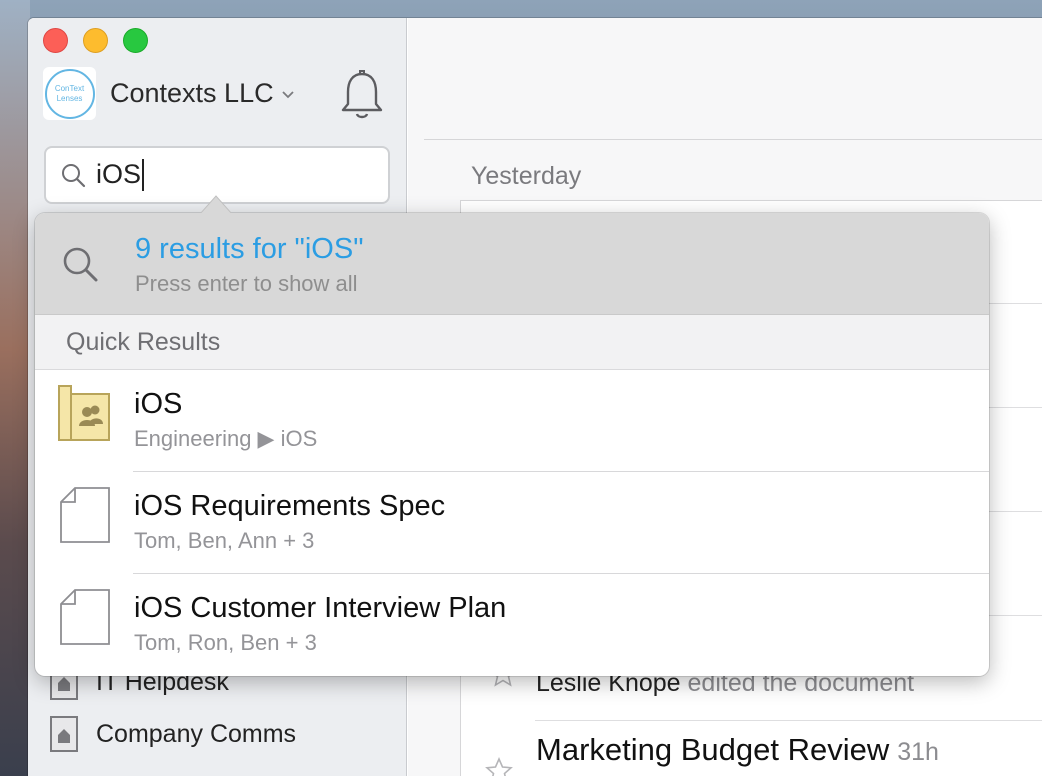  Describe the element at coordinates (290, 506) in the screenshot. I see `result-title: iOS Requirements Spec` at that location.